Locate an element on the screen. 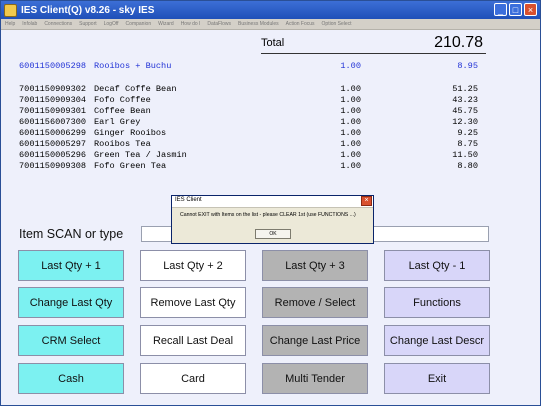 This screenshot has width=541, height=406. item-description: Earl Grey is located at coordinates (117, 122).